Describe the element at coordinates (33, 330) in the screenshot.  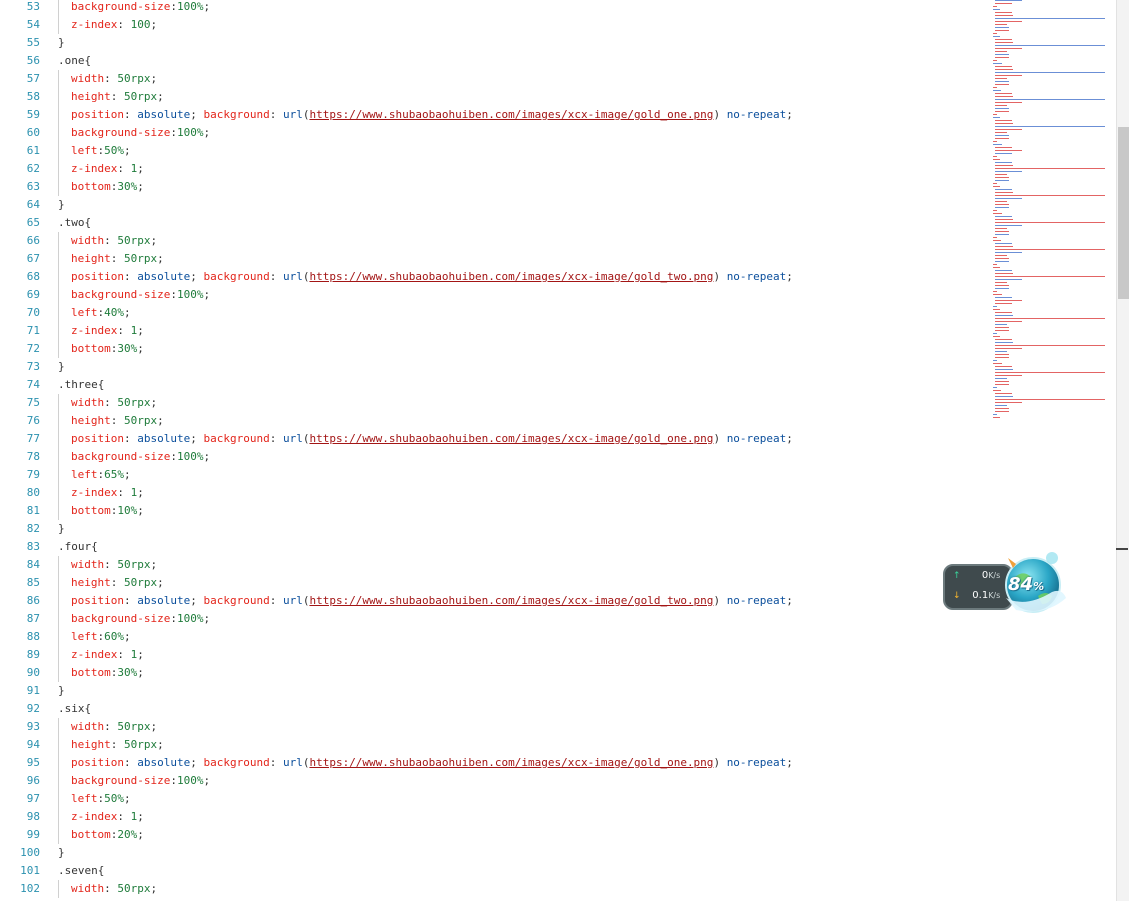
I see `line-number: 71` at that location.